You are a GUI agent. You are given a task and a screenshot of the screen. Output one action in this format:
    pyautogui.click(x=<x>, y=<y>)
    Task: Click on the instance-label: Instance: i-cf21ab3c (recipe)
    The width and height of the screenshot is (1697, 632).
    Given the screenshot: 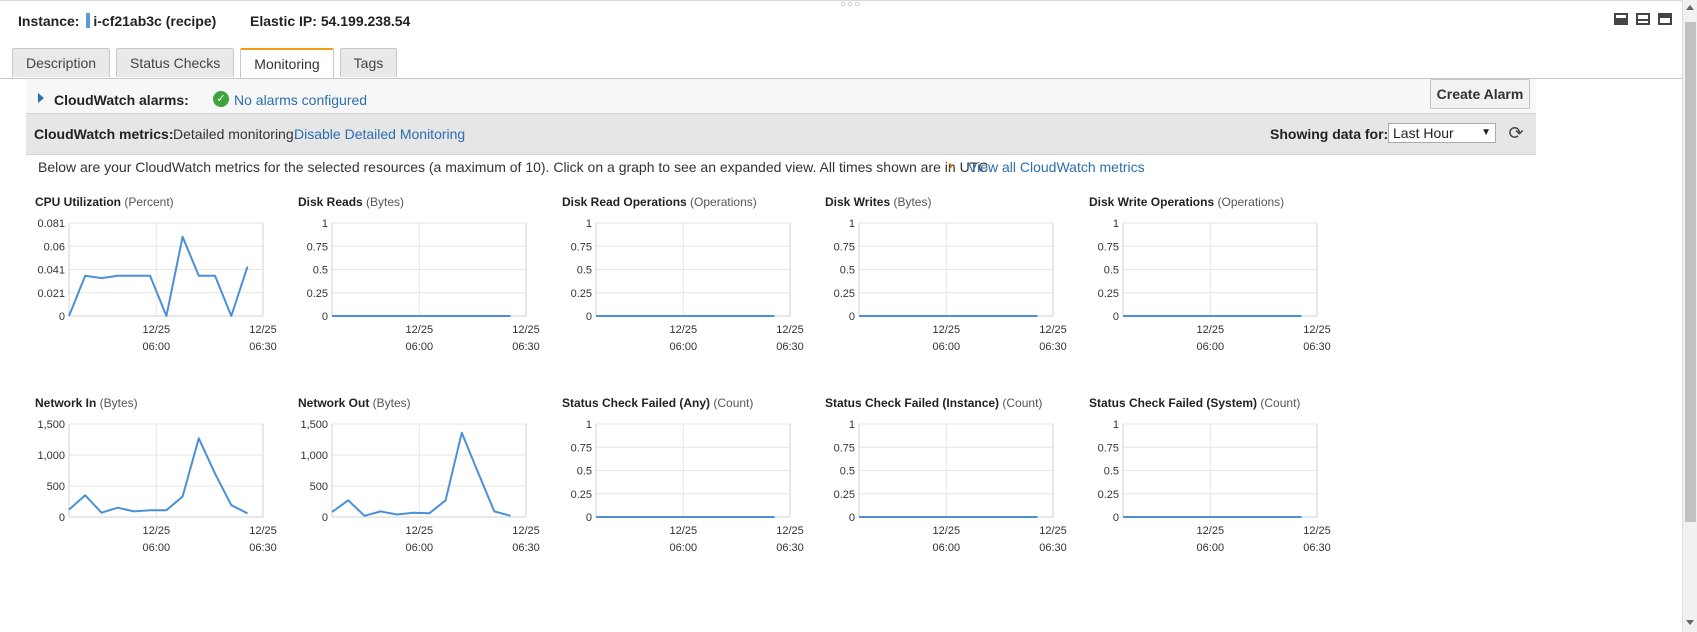 What is the action you would take?
    pyautogui.click(x=117, y=21)
    